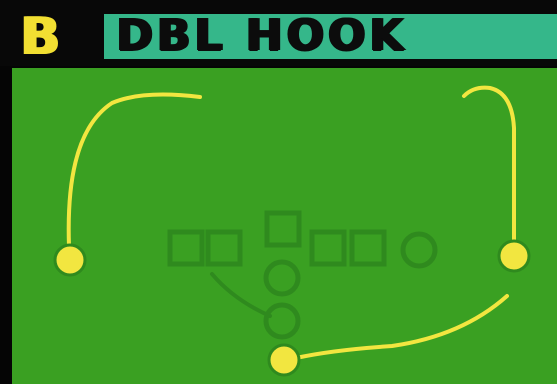 This screenshot has height=384, width=557. What do you see at coordinates (284, 360) in the screenshot?
I see `running-back` at bounding box center [284, 360].